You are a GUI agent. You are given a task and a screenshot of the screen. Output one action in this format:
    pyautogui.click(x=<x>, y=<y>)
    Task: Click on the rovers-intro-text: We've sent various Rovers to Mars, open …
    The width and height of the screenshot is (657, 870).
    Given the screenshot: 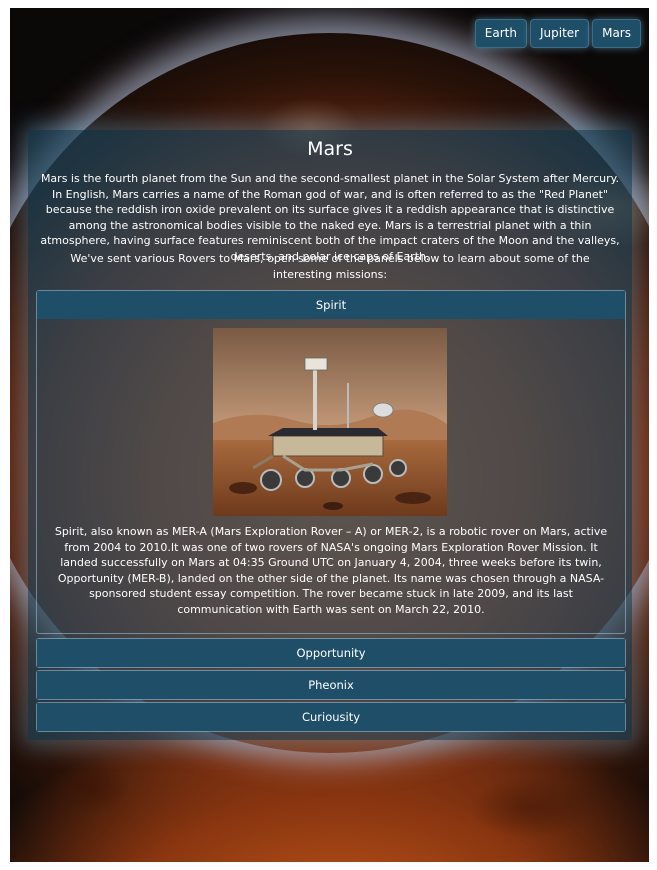 What is the action you would take?
    pyautogui.click(x=330, y=266)
    